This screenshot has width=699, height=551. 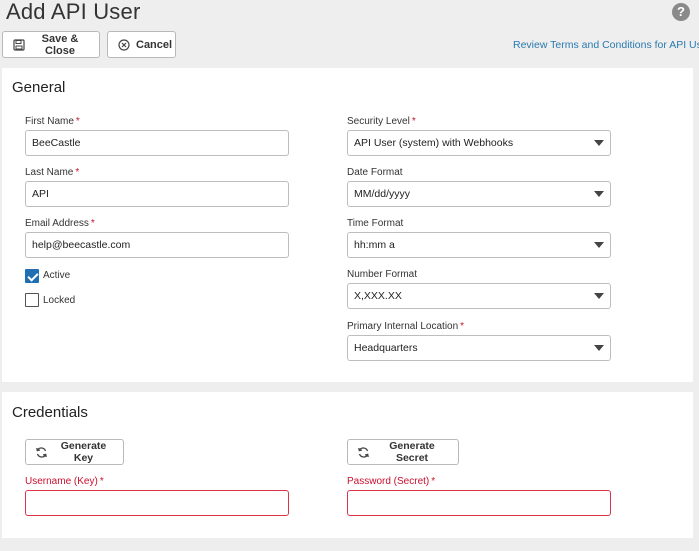 What do you see at coordinates (32, 276) in the screenshot?
I see `active-checkbox` at bounding box center [32, 276].